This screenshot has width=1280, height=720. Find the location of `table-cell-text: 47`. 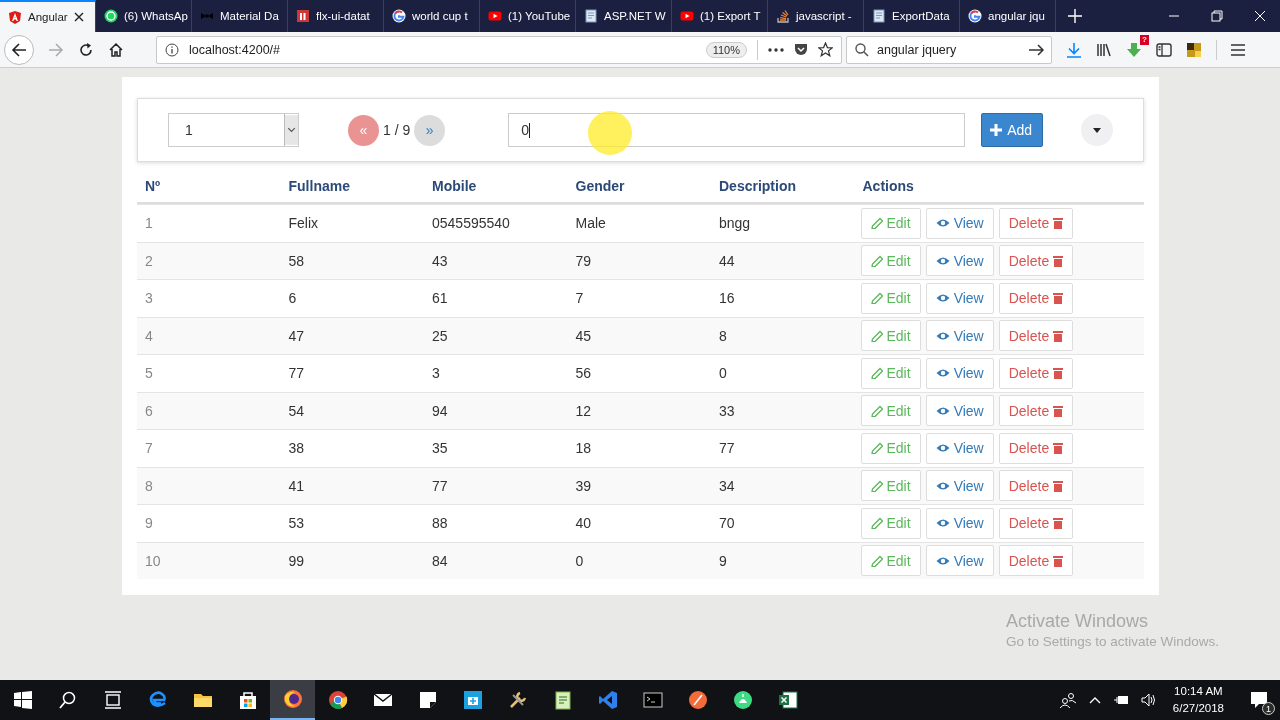

table-cell-text: 47 is located at coordinates (296, 335).